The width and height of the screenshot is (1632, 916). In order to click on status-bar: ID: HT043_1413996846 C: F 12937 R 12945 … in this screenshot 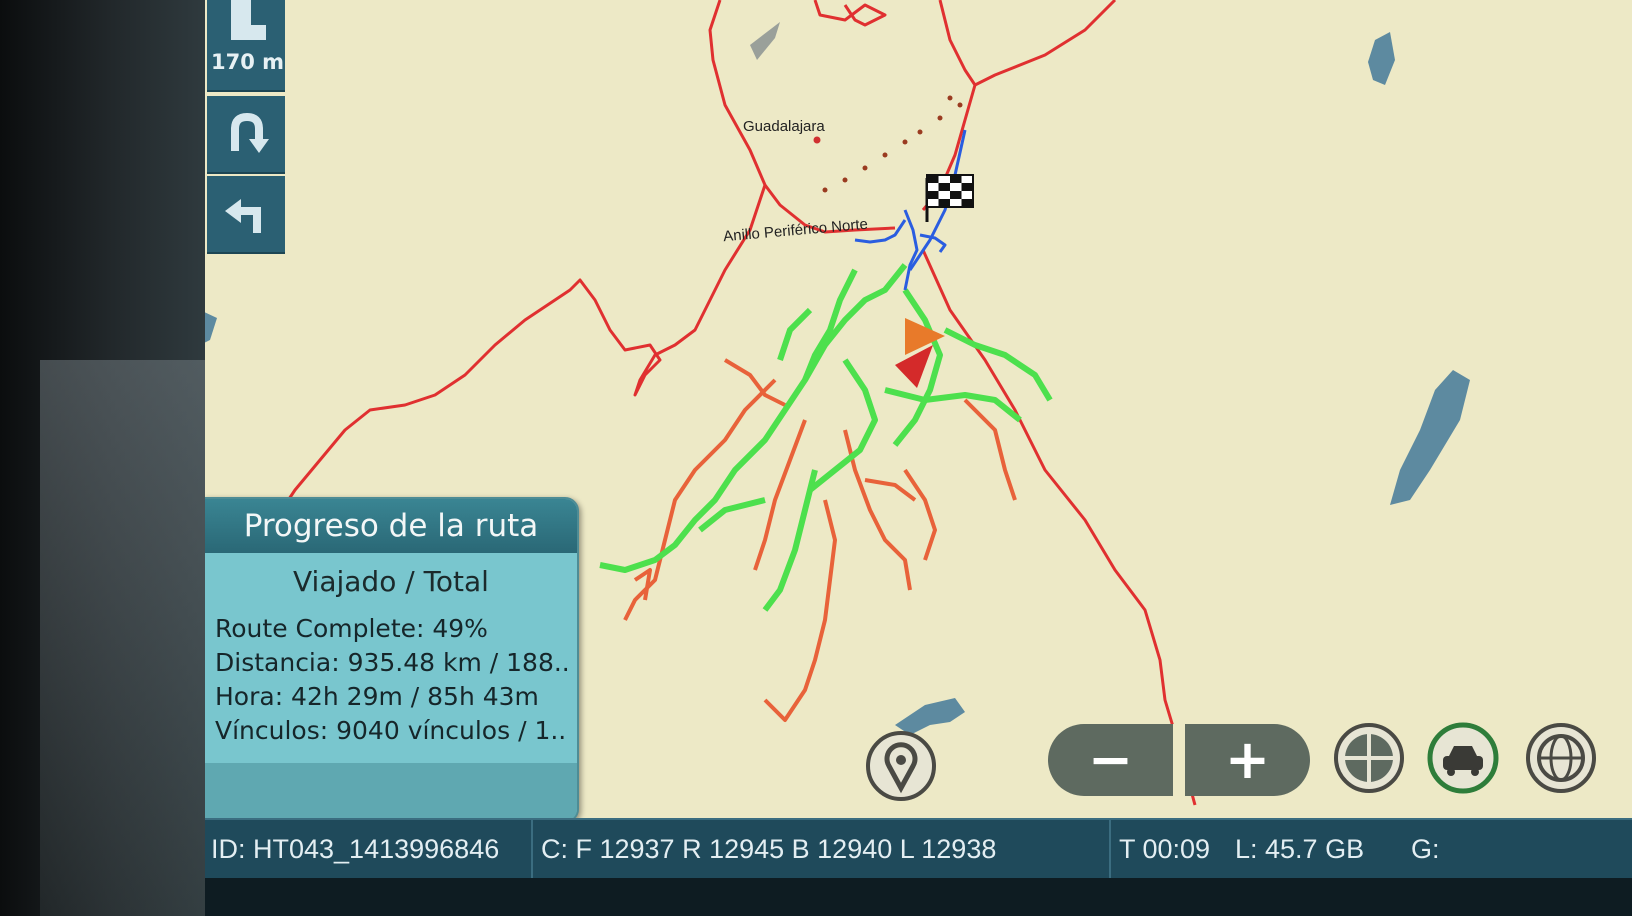, I will do `click(918, 849)`.